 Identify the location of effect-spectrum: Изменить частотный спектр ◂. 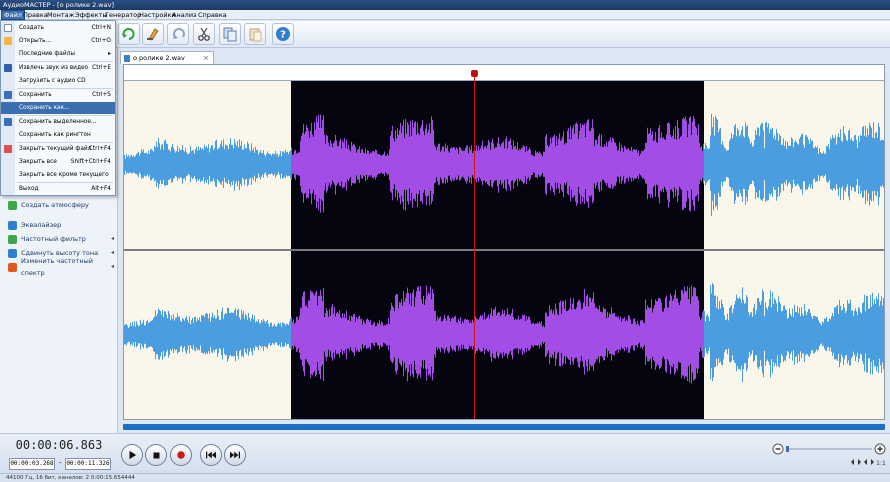
(62, 267).